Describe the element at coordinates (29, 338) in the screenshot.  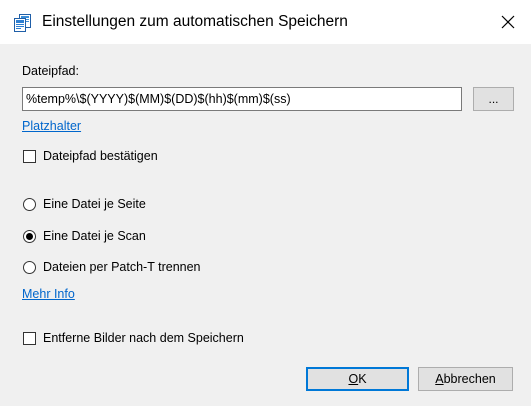
I see `remove-images-checkbox` at that location.